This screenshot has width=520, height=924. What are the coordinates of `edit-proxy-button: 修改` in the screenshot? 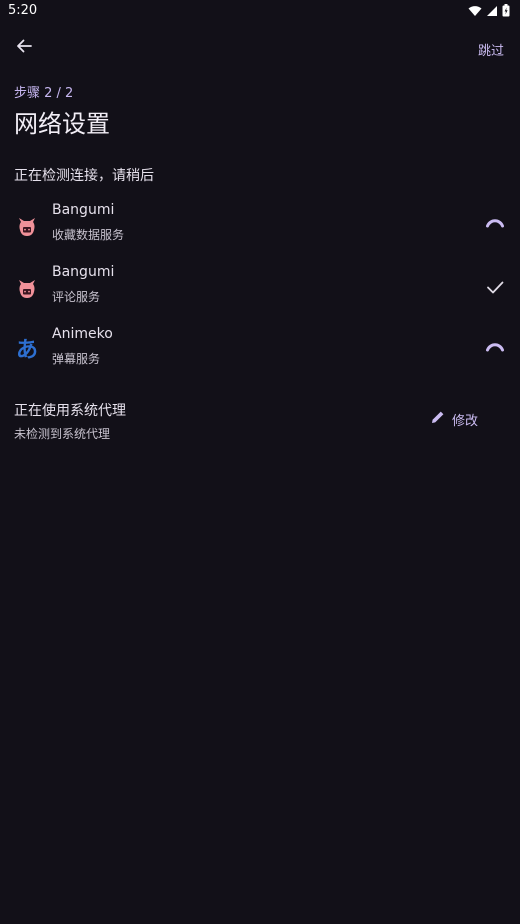 It's located at (454, 419).